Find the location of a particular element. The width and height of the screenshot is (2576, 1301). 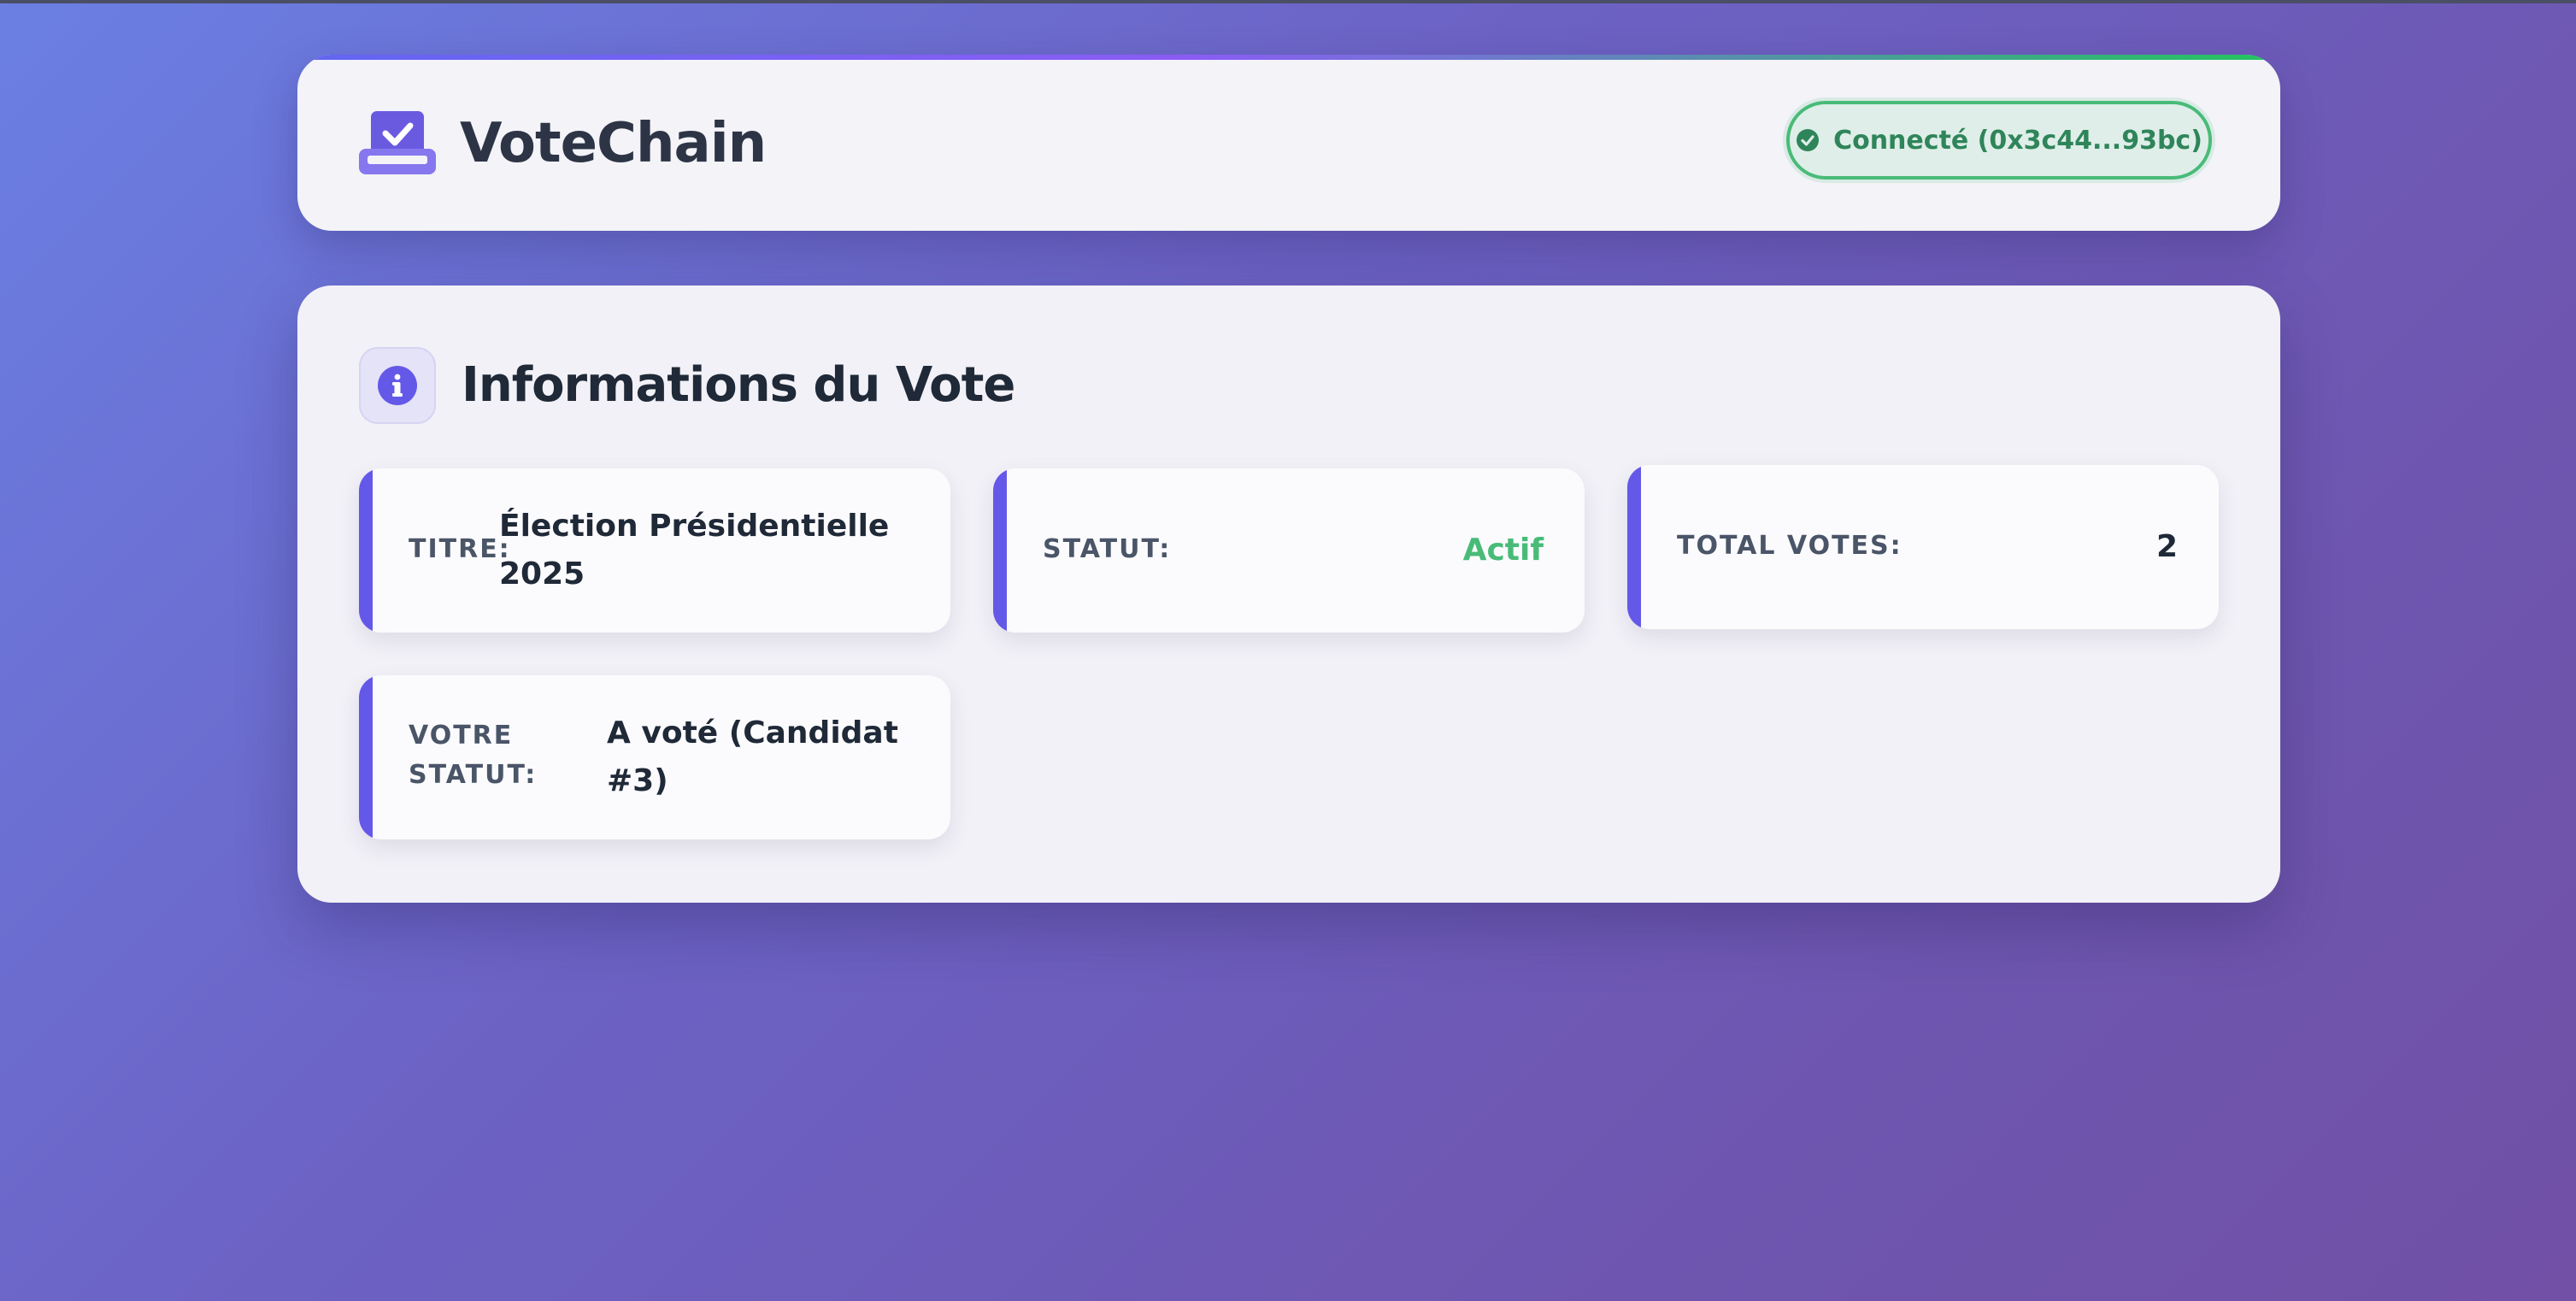

info-card-your-status: VOTRE STATUT: A voté (Candidat #3) is located at coordinates (654, 757).